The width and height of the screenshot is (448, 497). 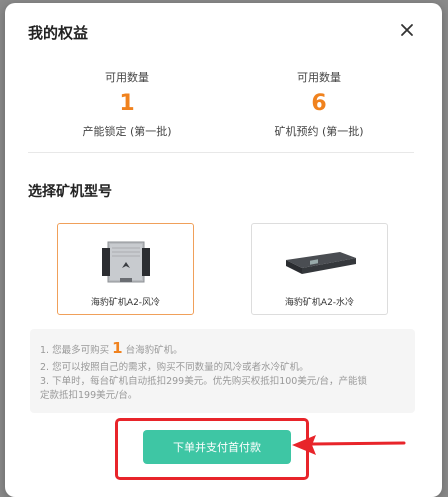 I want to click on stat-capacity-lock: 可用数量 1 产能锁定 (第一批), so click(x=127, y=104).